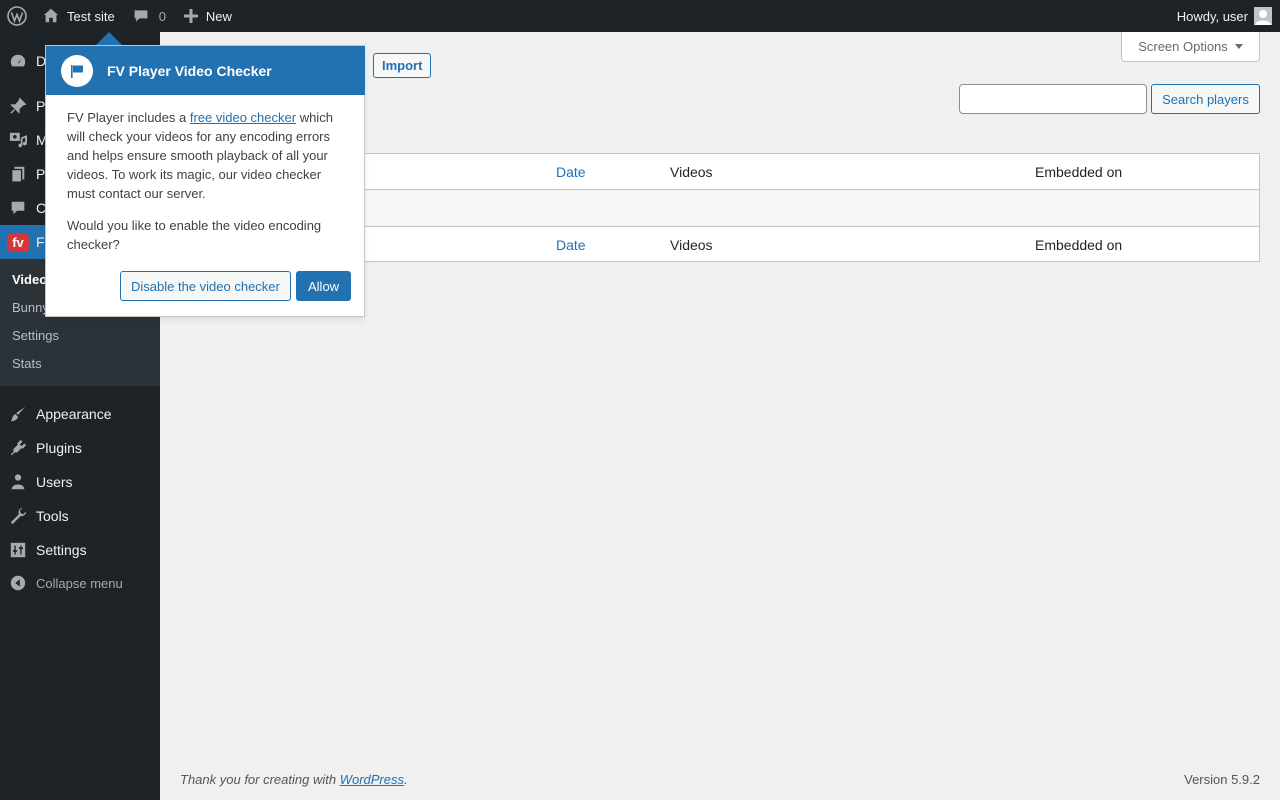 This screenshot has width=1280, height=800. I want to click on fv-logo-icon: fv, so click(18, 242).